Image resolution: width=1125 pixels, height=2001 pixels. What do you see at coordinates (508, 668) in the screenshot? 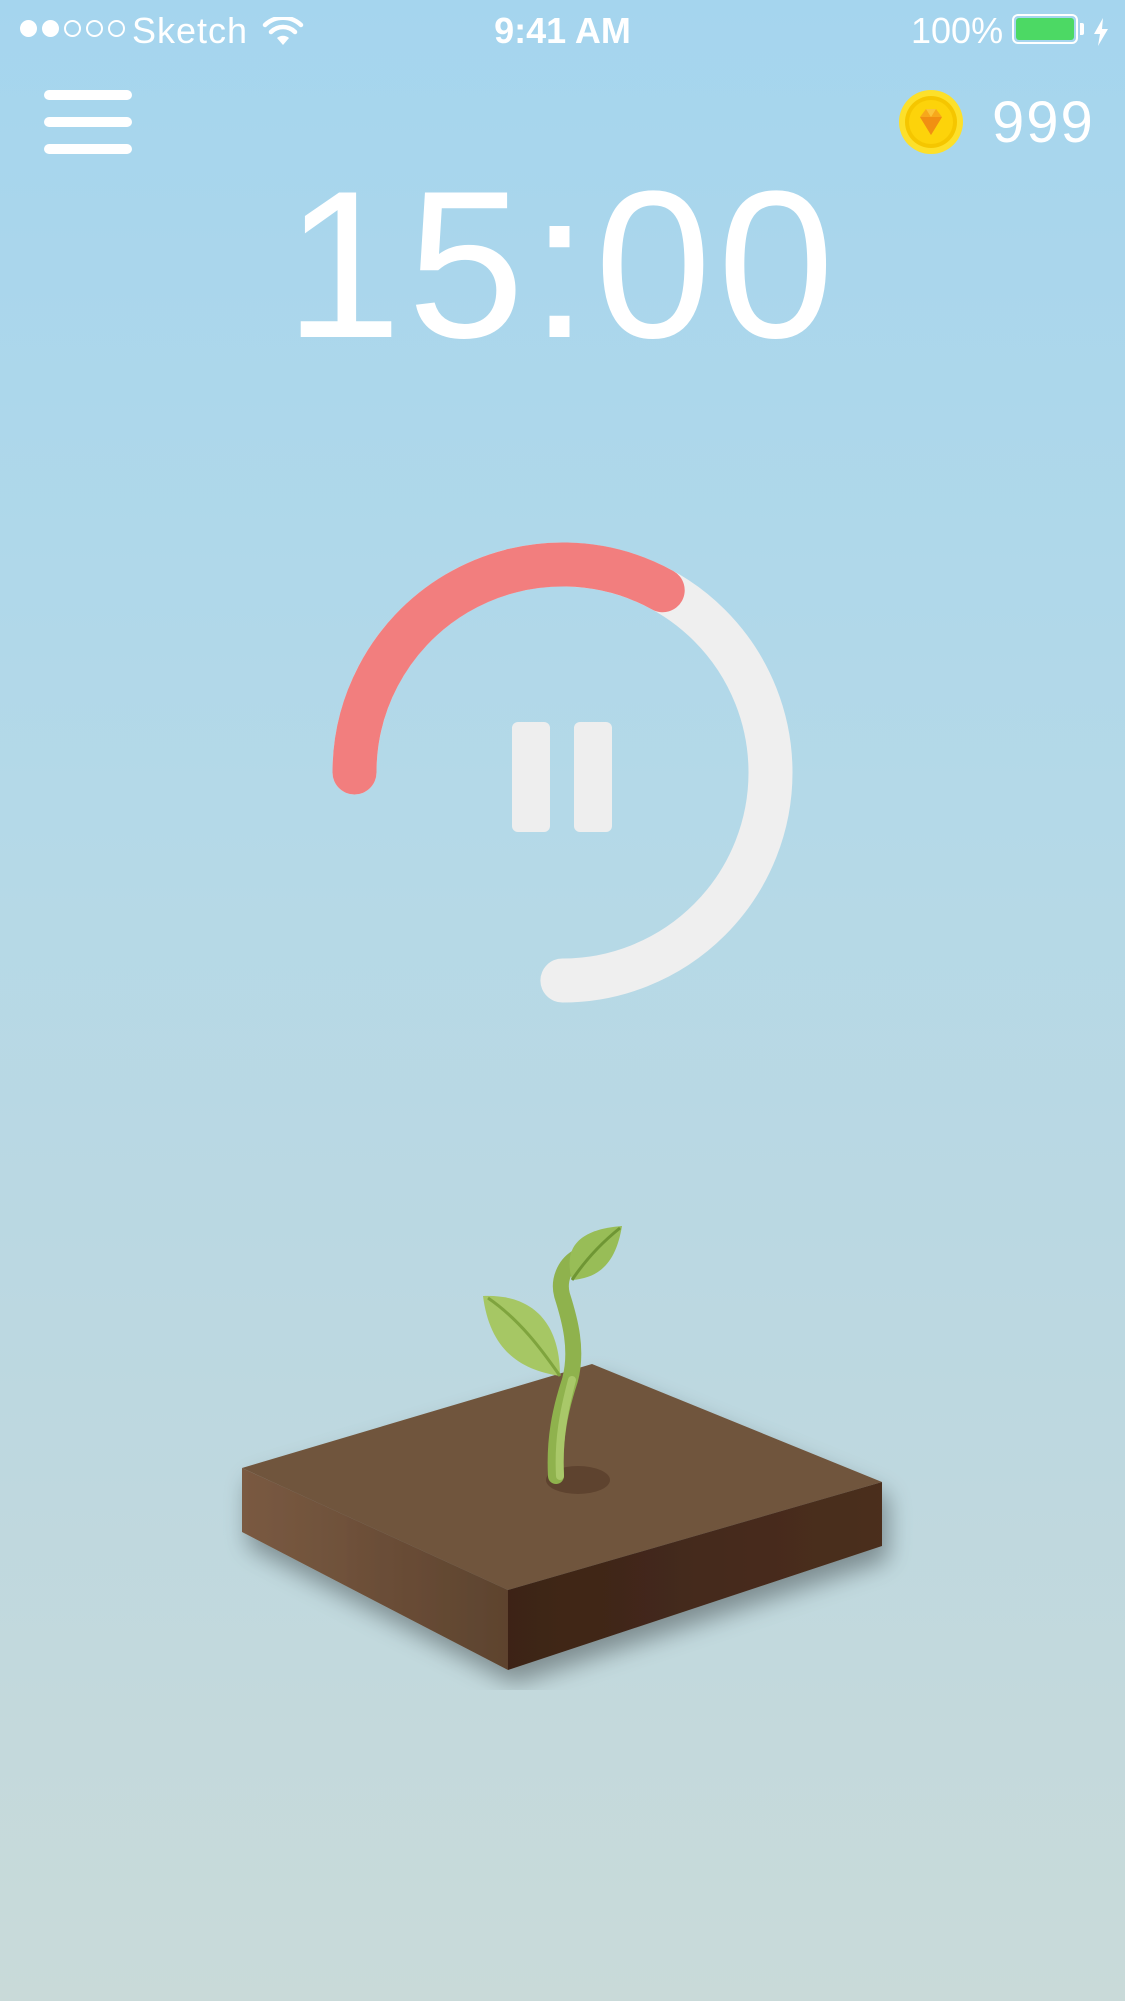
I see `progress-arc` at bounding box center [508, 668].